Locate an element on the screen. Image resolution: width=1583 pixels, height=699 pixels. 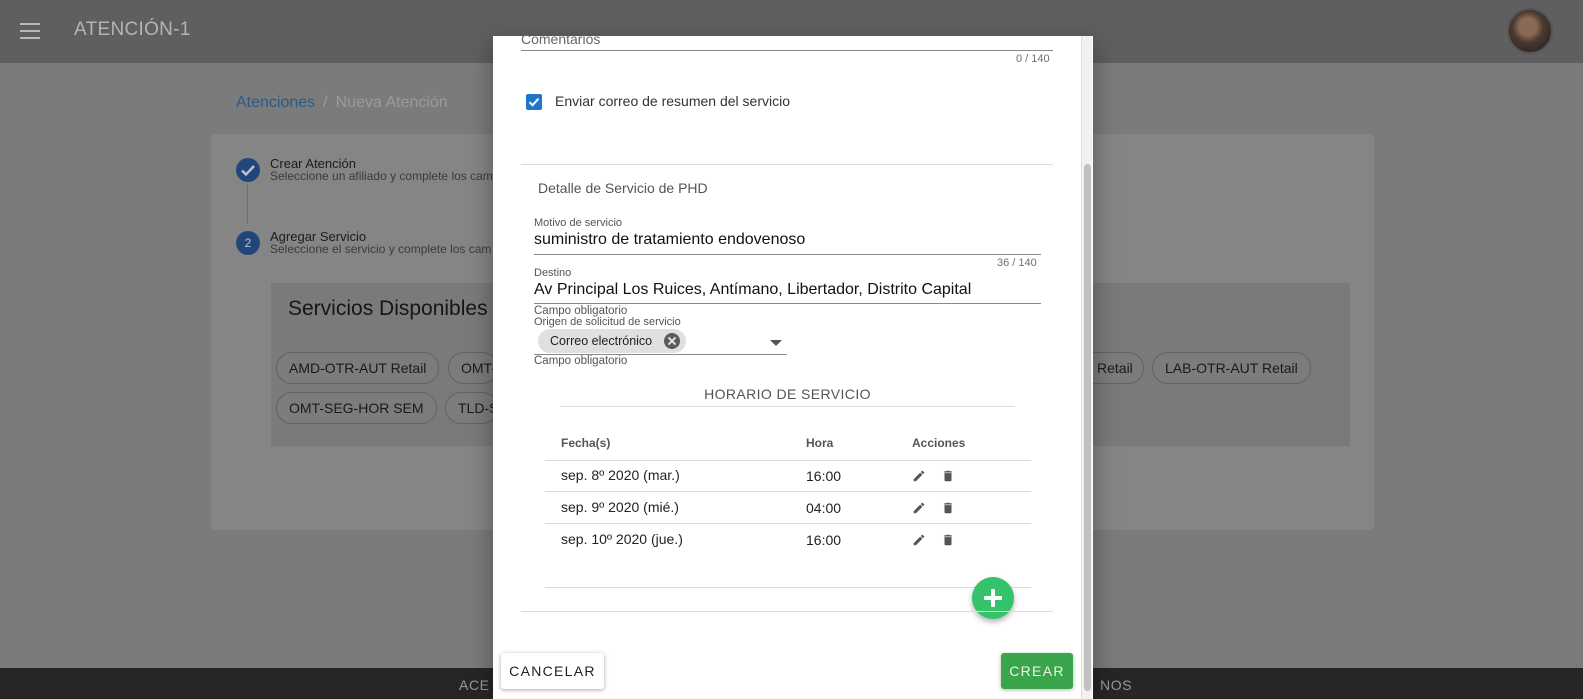
email-summary-checkbox is located at coordinates (534, 102).